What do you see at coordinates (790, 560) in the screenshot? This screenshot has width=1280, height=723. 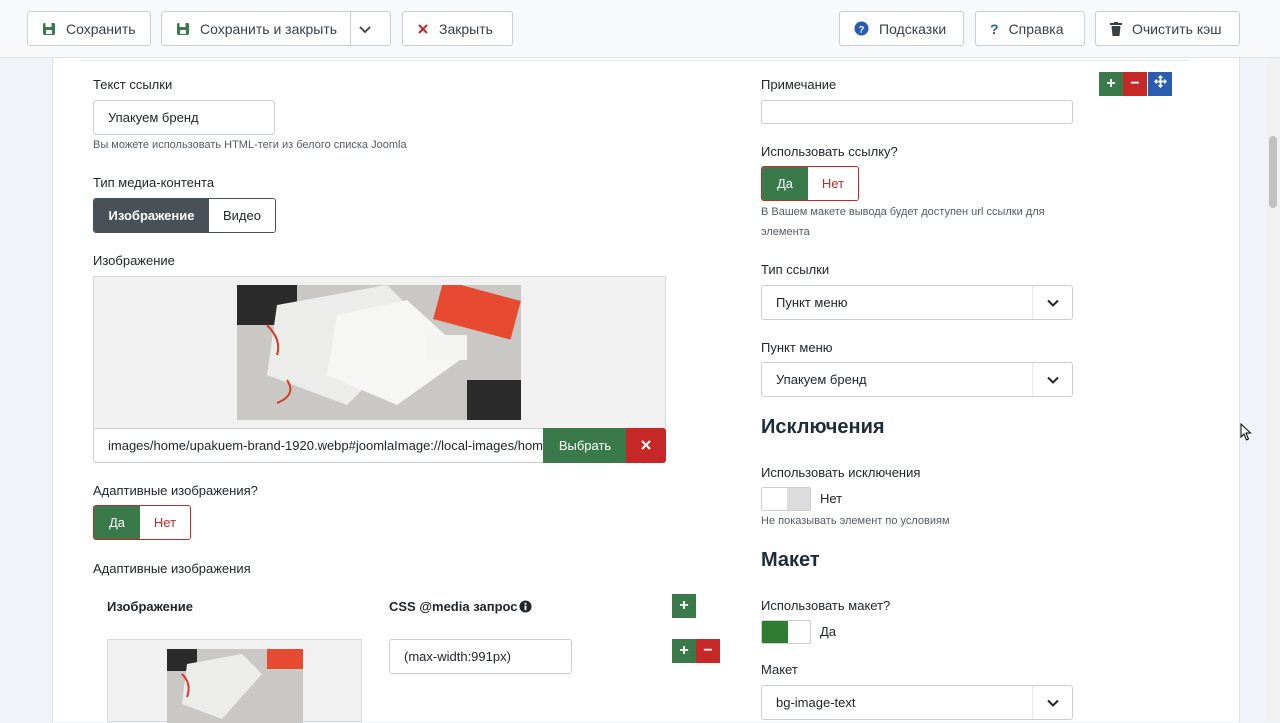 I see `layout-heading: Макет` at bounding box center [790, 560].